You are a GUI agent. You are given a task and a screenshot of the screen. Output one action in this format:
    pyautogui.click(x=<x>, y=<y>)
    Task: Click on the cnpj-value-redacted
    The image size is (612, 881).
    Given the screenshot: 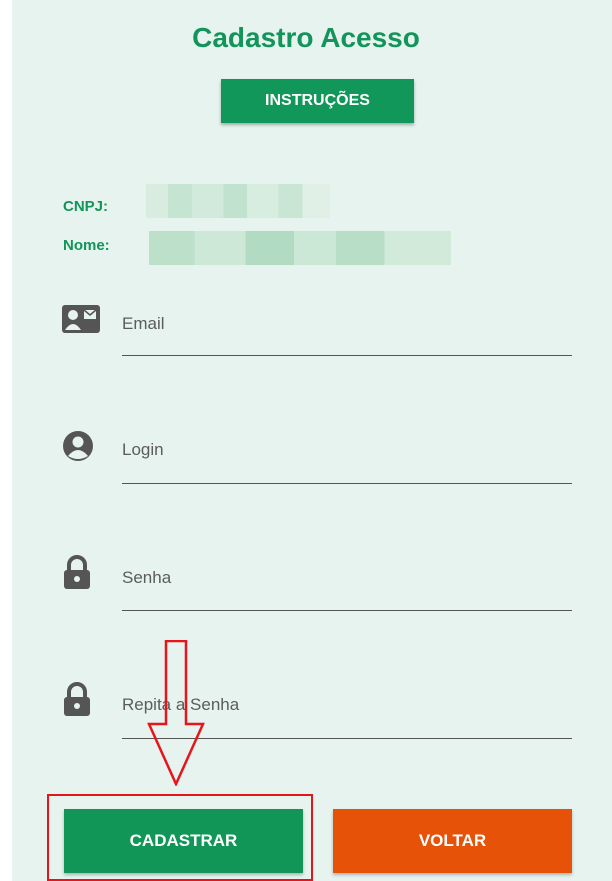 What is the action you would take?
    pyautogui.click(x=238, y=201)
    